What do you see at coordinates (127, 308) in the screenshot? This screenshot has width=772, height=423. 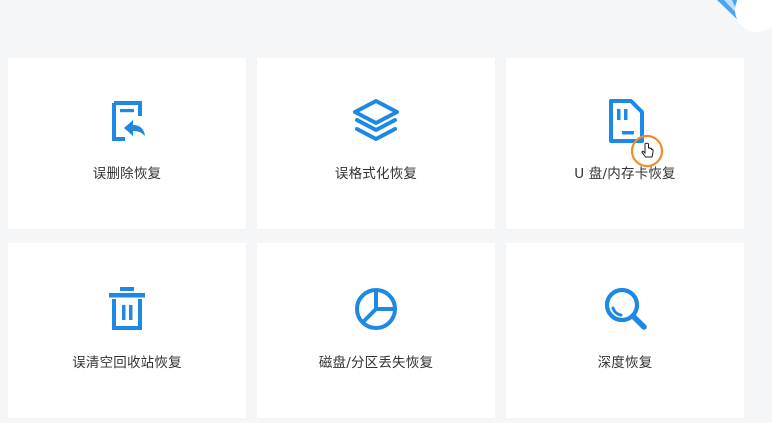 I see `trash-icon` at bounding box center [127, 308].